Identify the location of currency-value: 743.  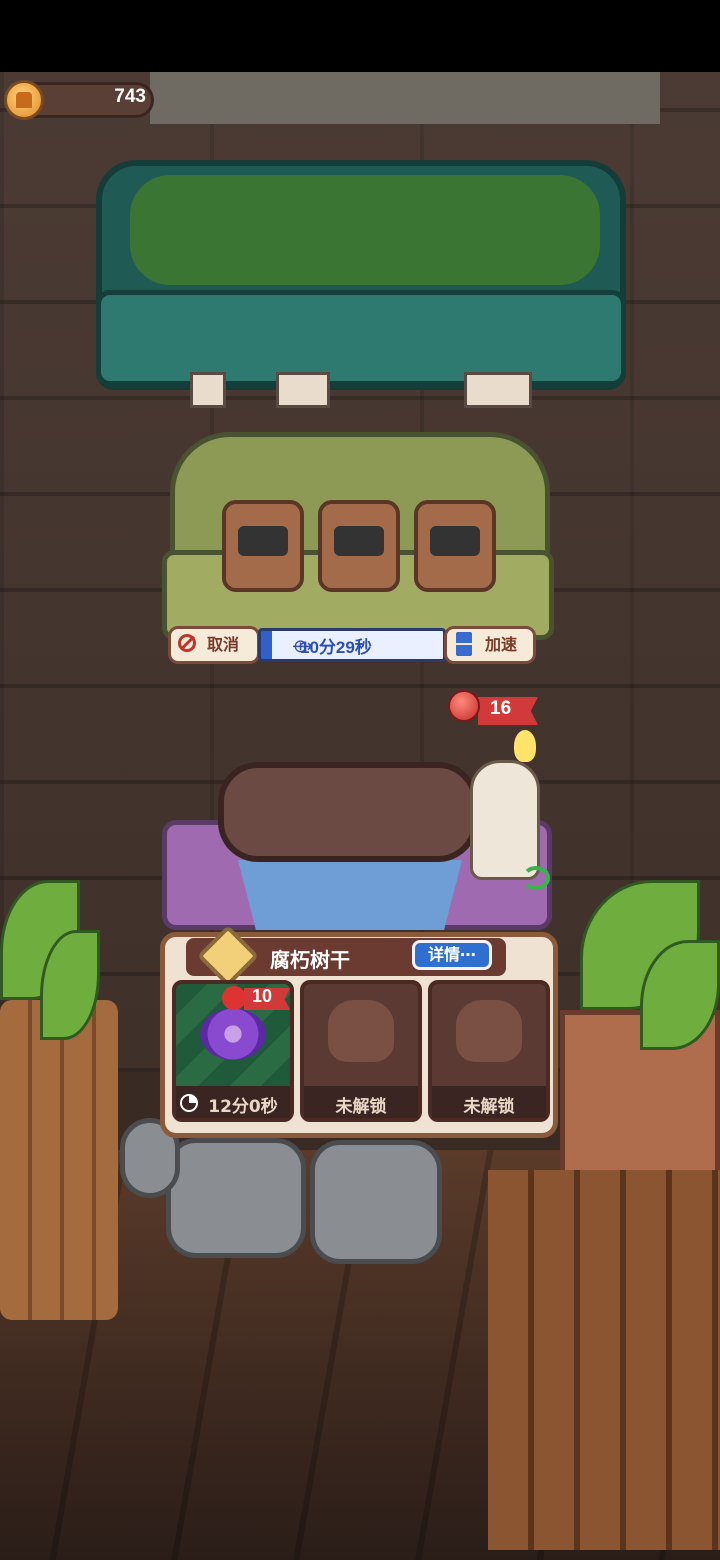
(130, 96).